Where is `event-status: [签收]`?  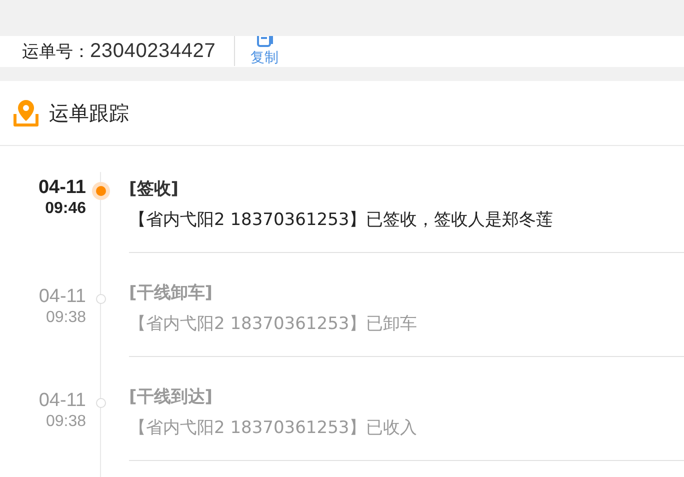
event-status: [签收] is located at coordinates (154, 189).